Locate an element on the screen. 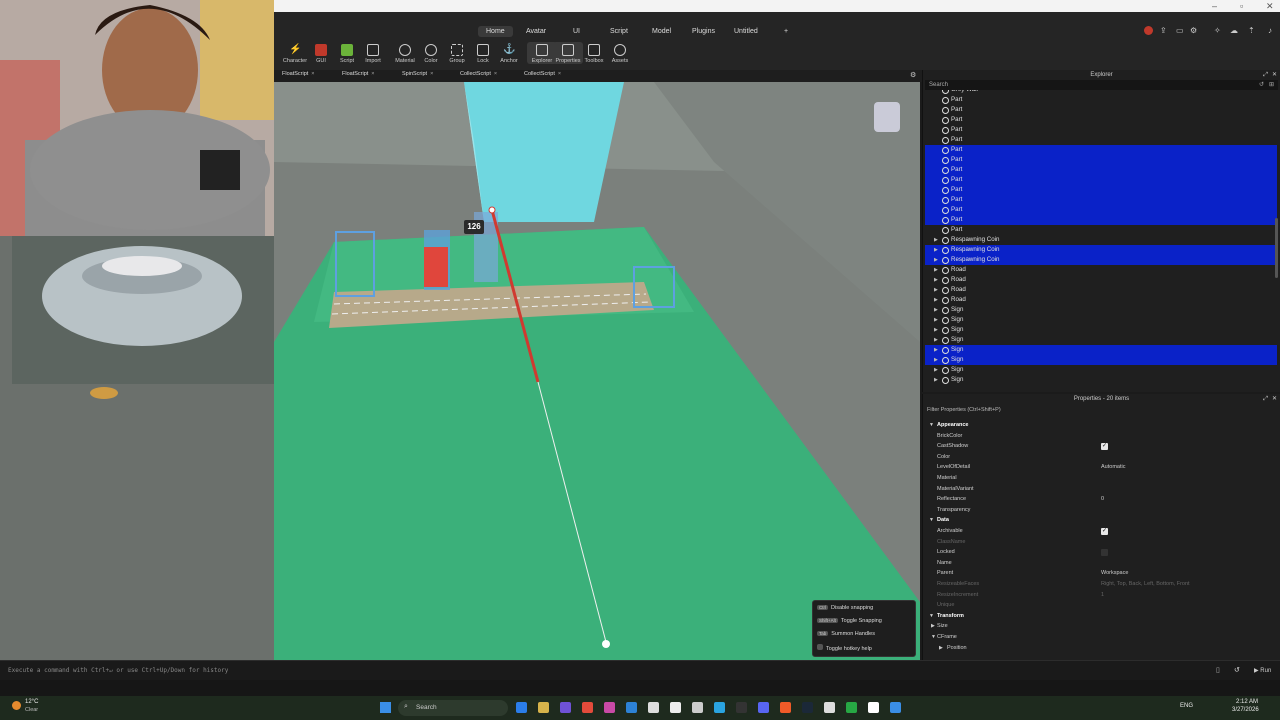  explorer-search: Search ↺ ⊞ is located at coordinates (1101, 85).